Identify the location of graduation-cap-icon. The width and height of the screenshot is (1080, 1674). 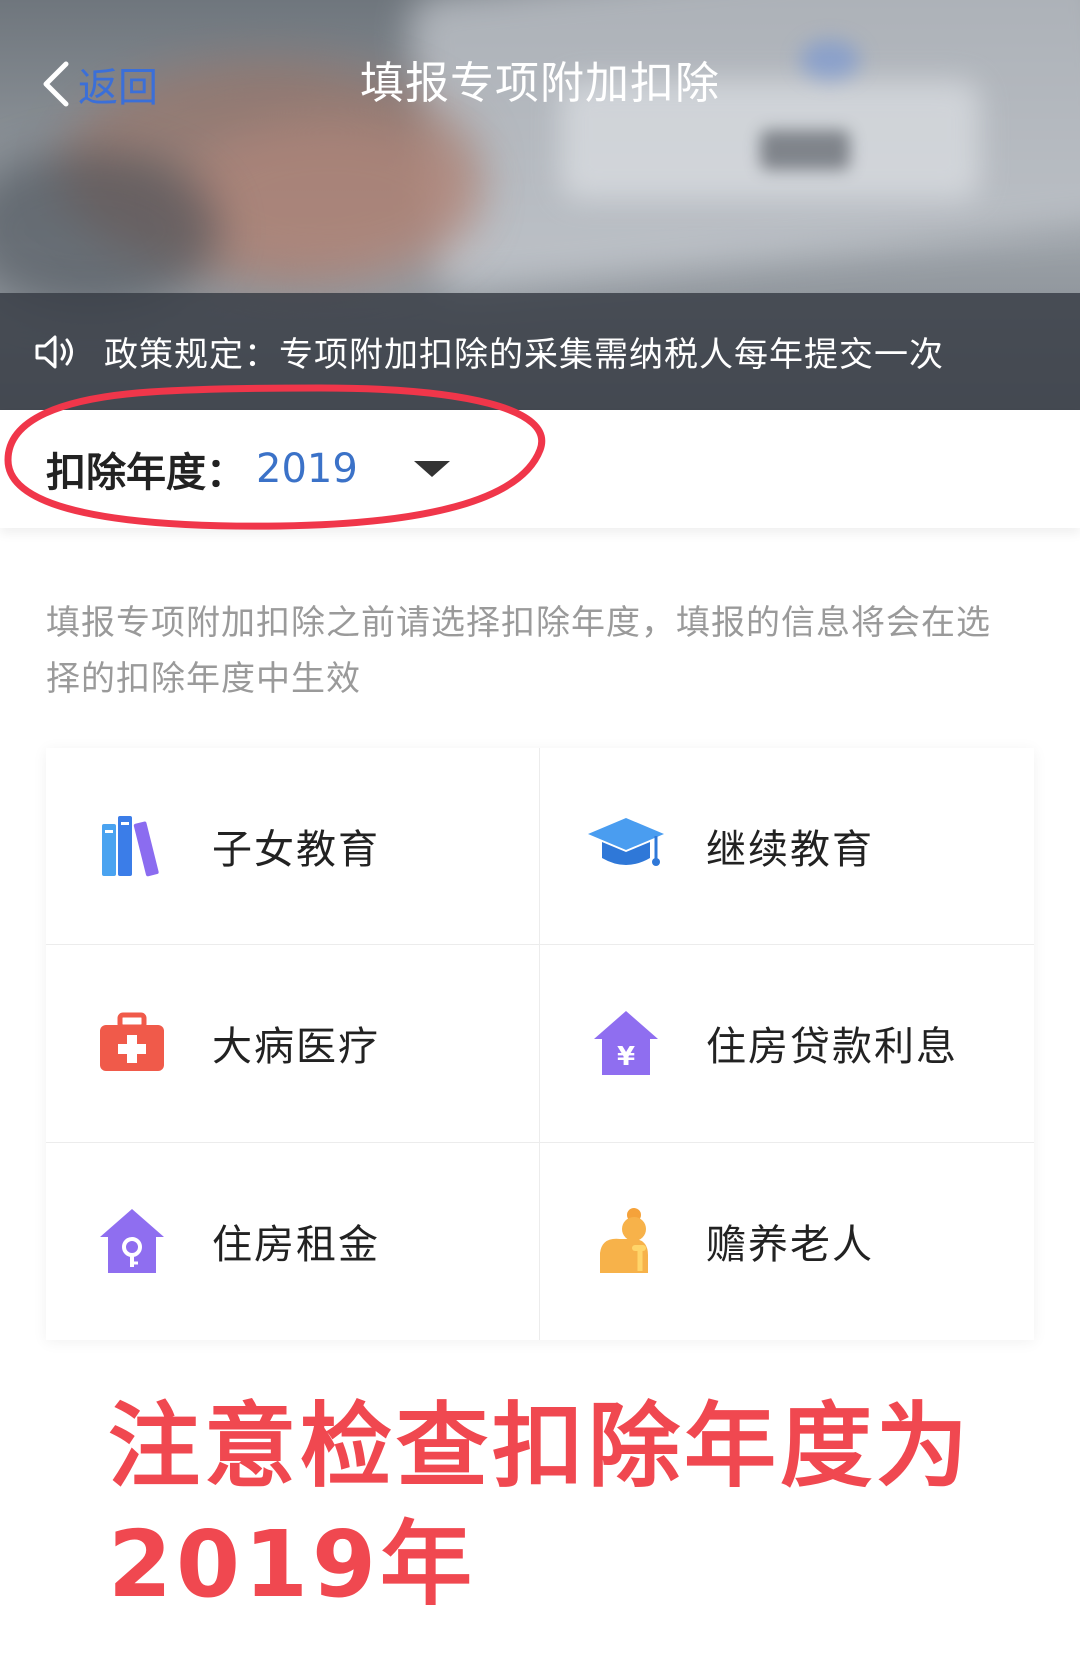
(626, 846).